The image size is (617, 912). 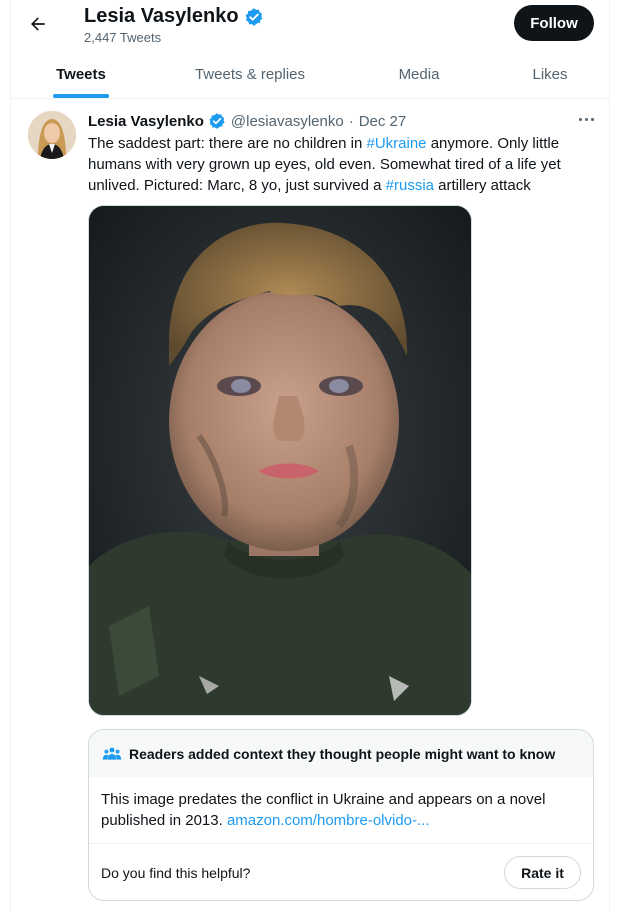 What do you see at coordinates (341, 871) in the screenshot?
I see `community-note-footer: Do you find this helpful? Rate it` at bounding box center [341, 871].